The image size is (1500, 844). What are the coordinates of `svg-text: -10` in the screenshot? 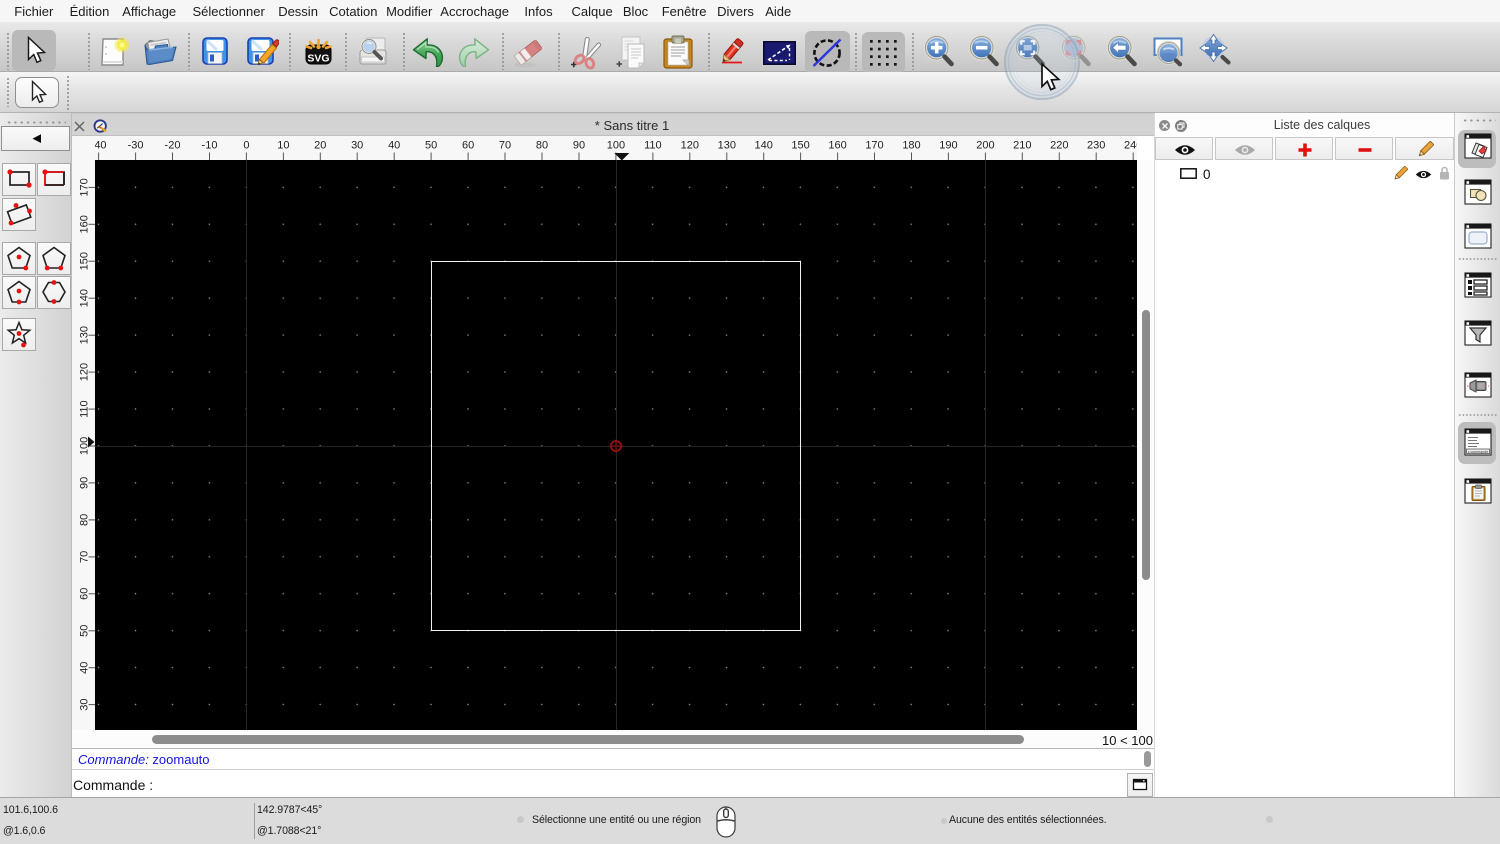 It's located at (210, 146).